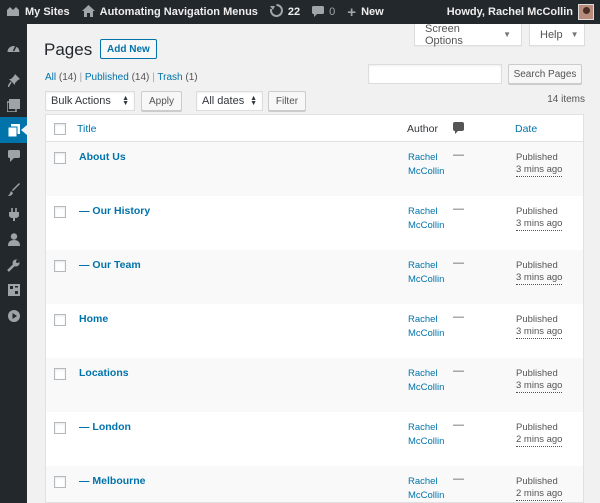  I want to click on filter-published-link: Published (14), so click(117, 77).